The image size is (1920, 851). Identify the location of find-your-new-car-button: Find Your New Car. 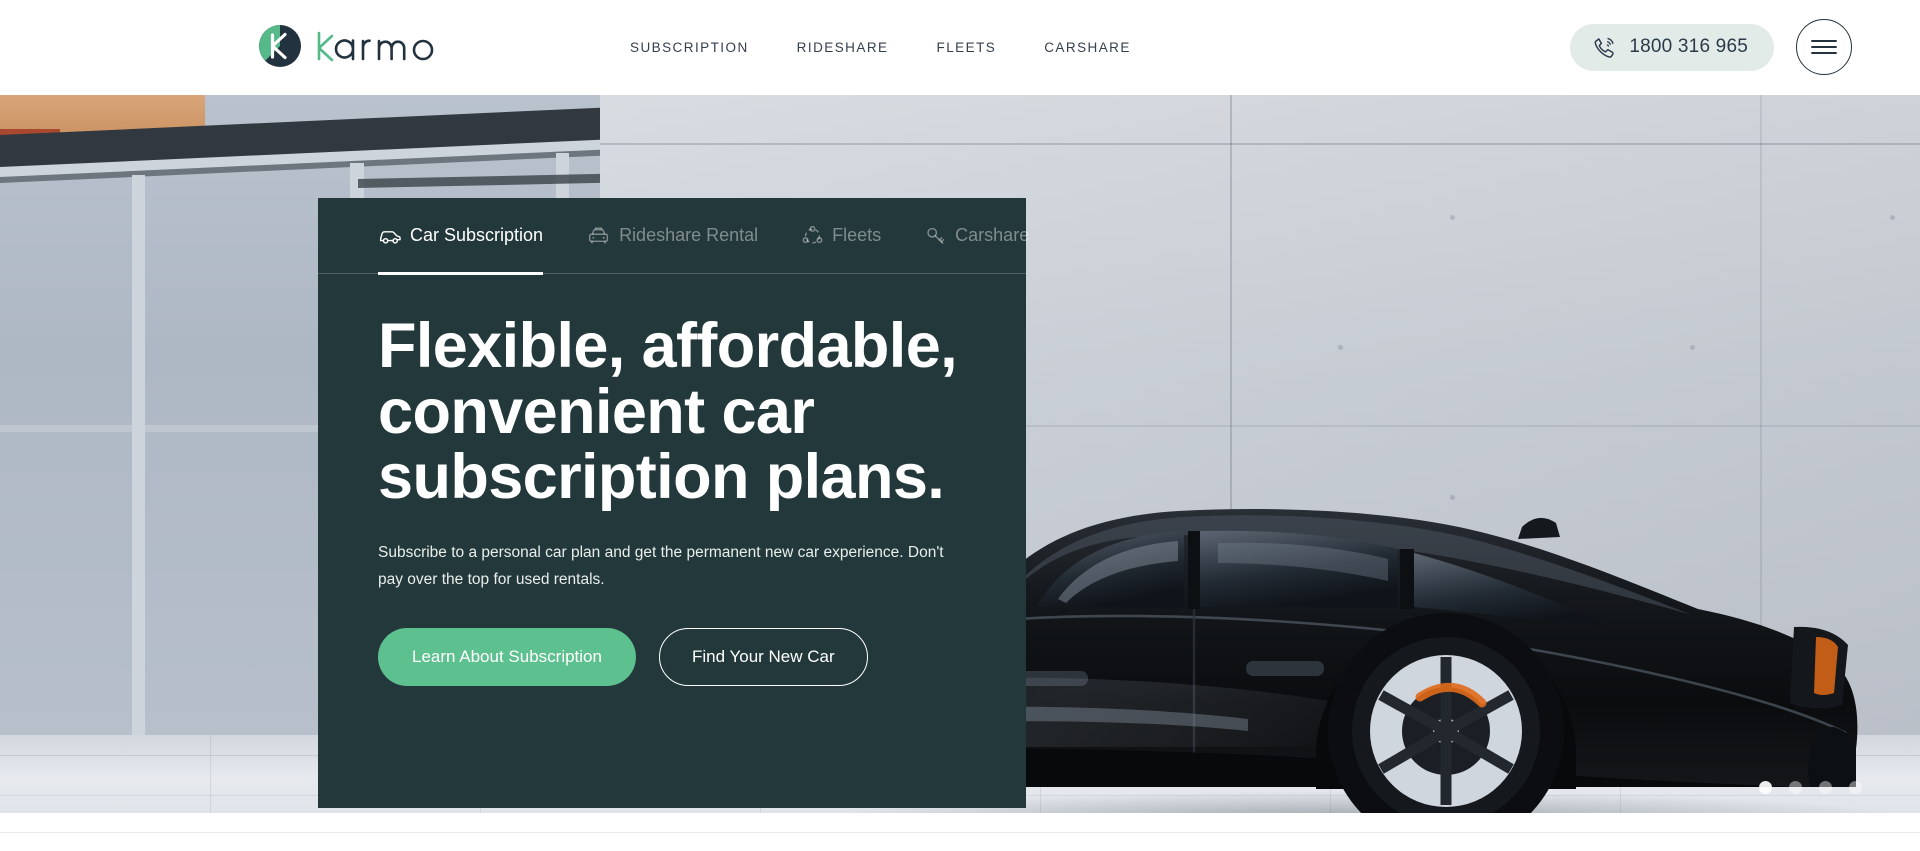
(763, 656).